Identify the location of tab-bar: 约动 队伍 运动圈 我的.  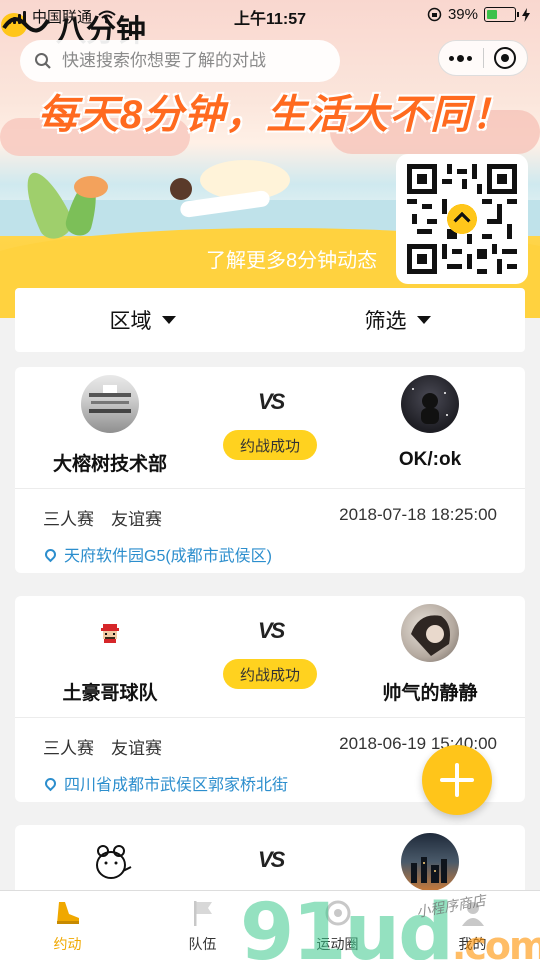
(270, 925).